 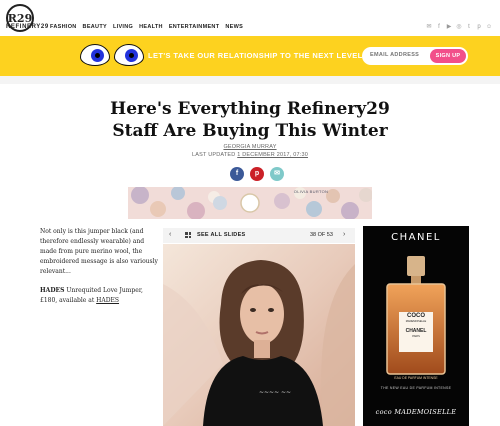 What do you see at coordinates (214, 155) in the screenshot?
I see `updated-prefix: LAST UPDATED` at bounding box center [214, 155].